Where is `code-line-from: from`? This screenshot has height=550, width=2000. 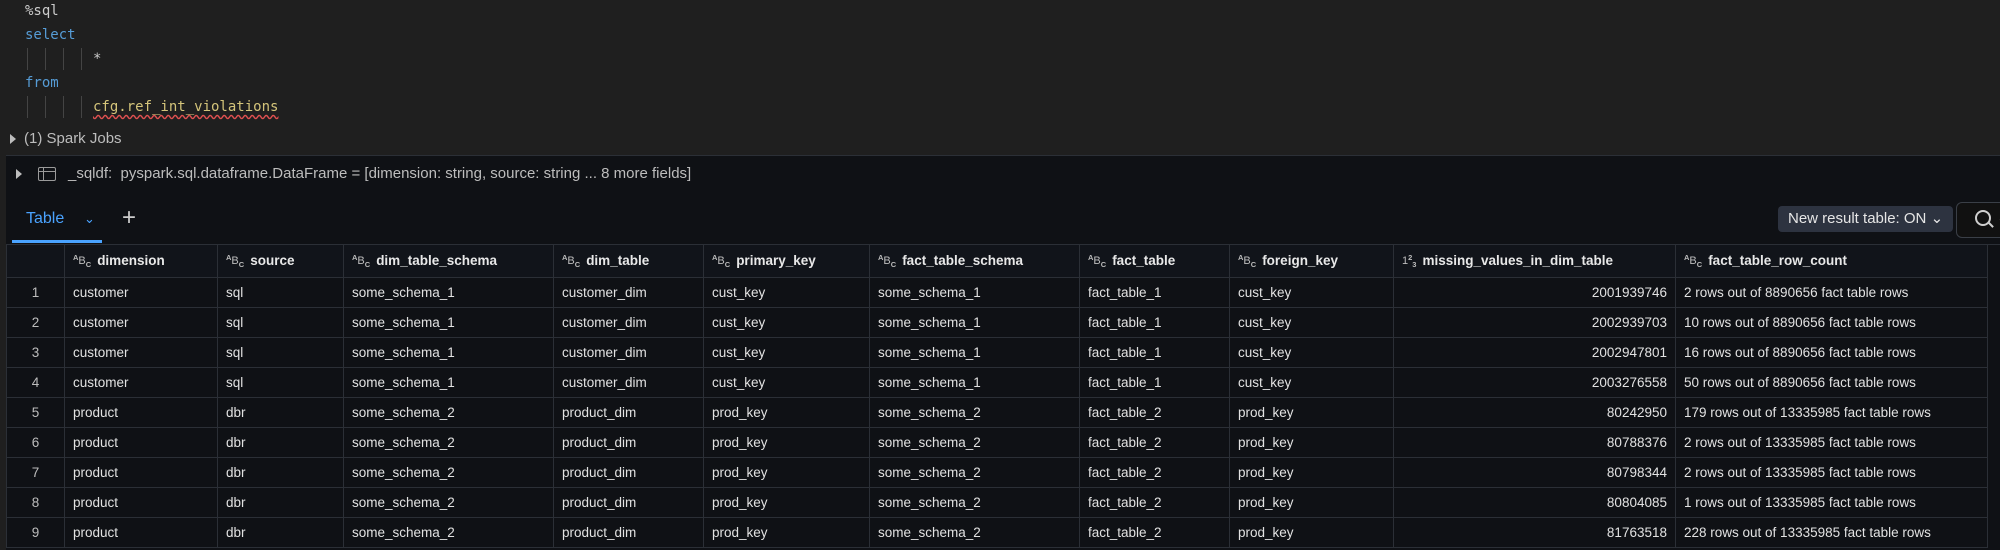 code-line-from: from is located at coordinates (42, 83).